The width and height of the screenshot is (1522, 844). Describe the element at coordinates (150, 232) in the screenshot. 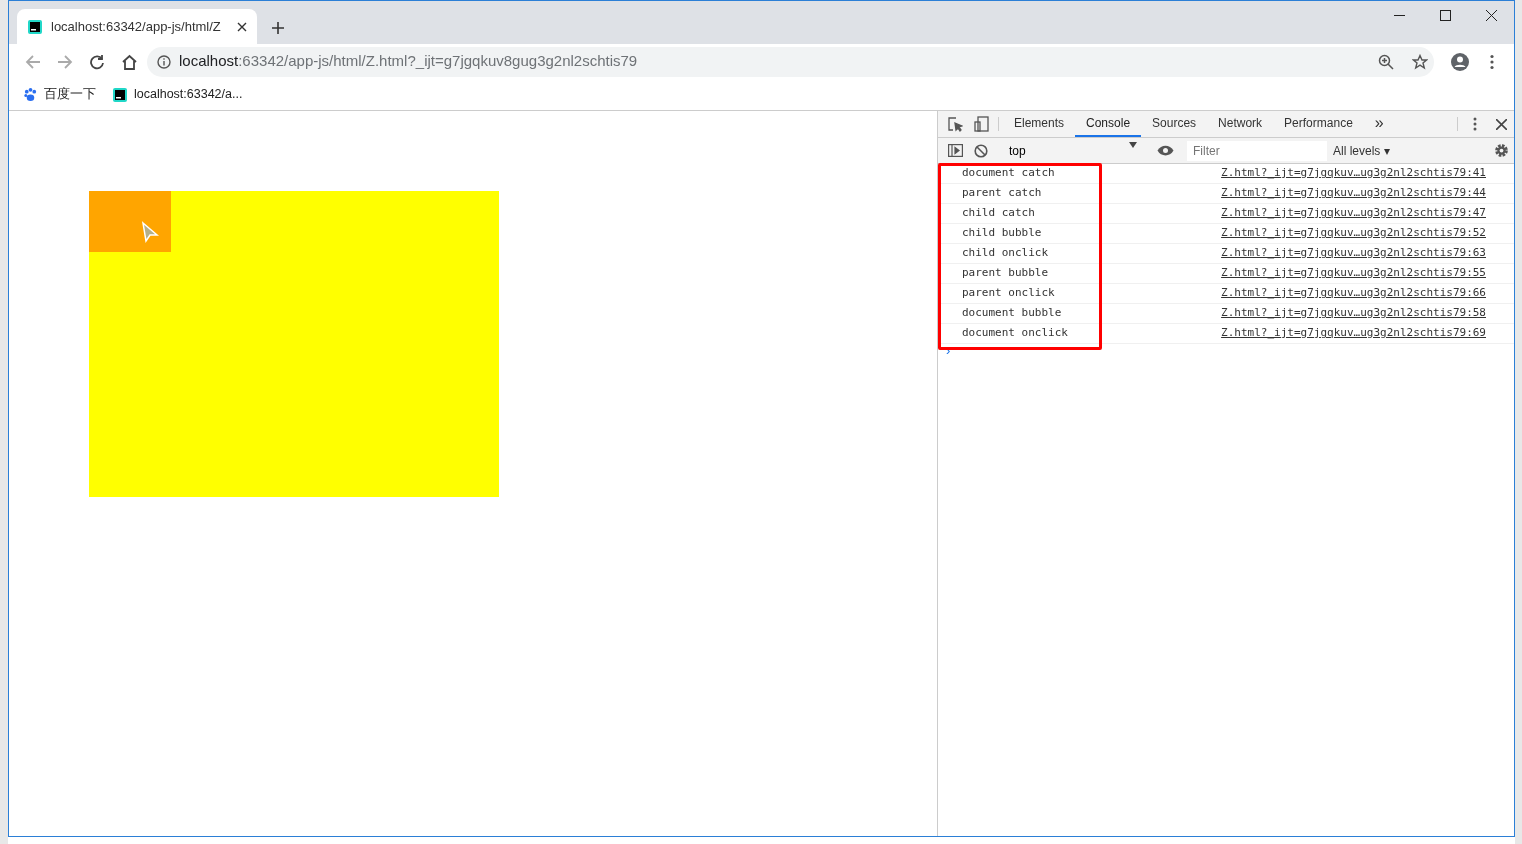

I see `cursor-icon` at that location.